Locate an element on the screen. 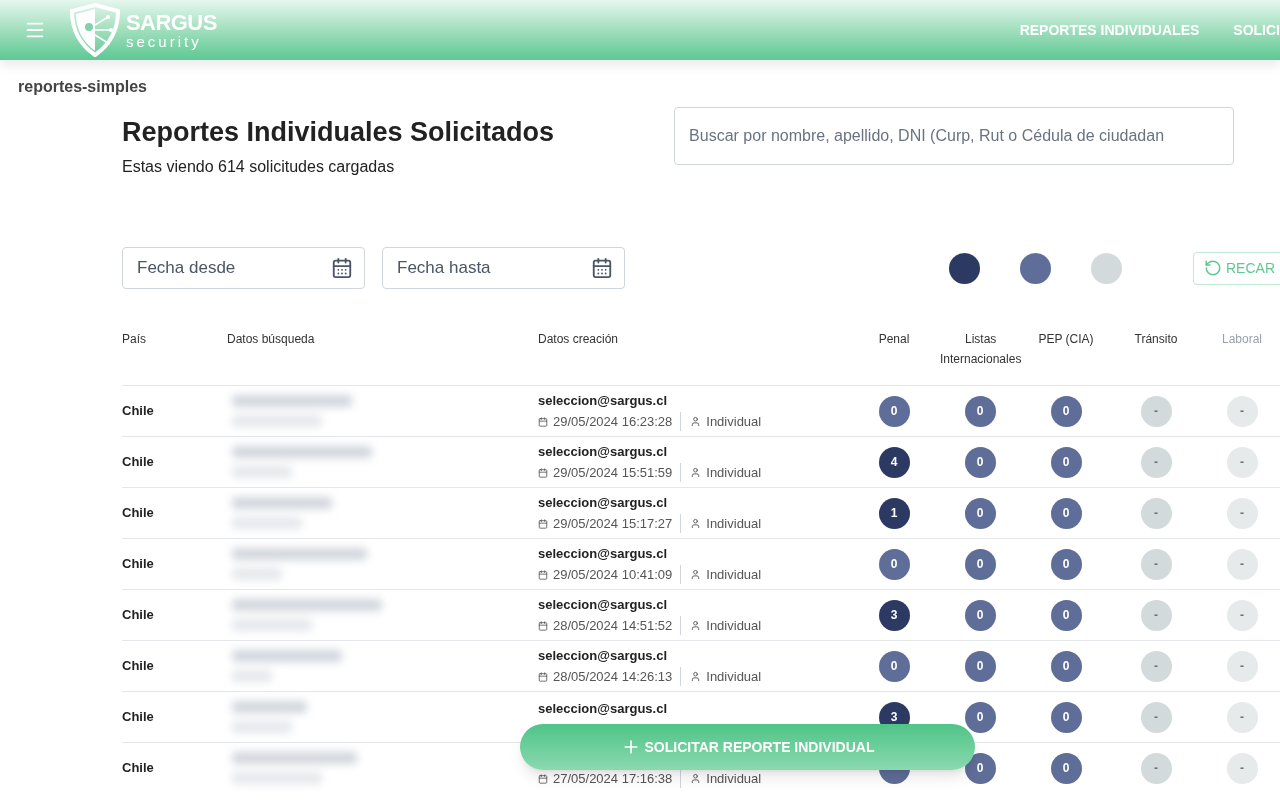 This screenshot has width=1280, height=800. column-header: Tránsito is located at coordinates (1156, 339).